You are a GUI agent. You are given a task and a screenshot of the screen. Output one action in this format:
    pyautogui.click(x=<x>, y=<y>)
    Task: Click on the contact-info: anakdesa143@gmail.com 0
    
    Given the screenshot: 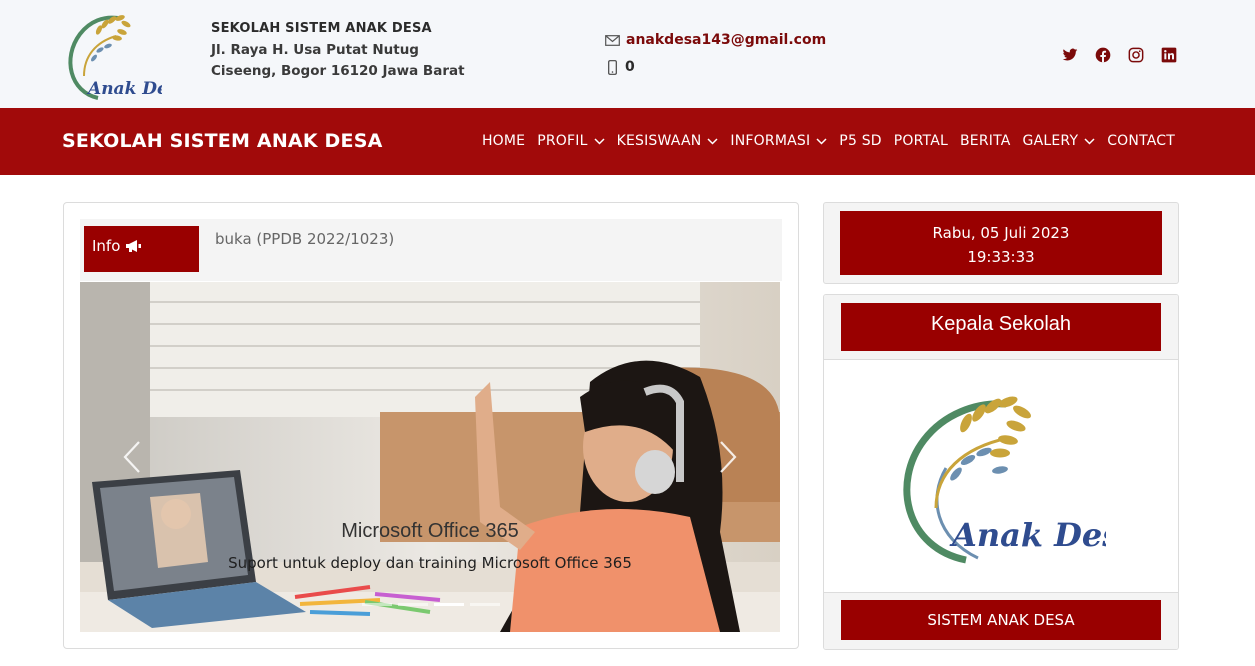 What is the action you would take?
    pyautogui.click(x=714, y=57)
    